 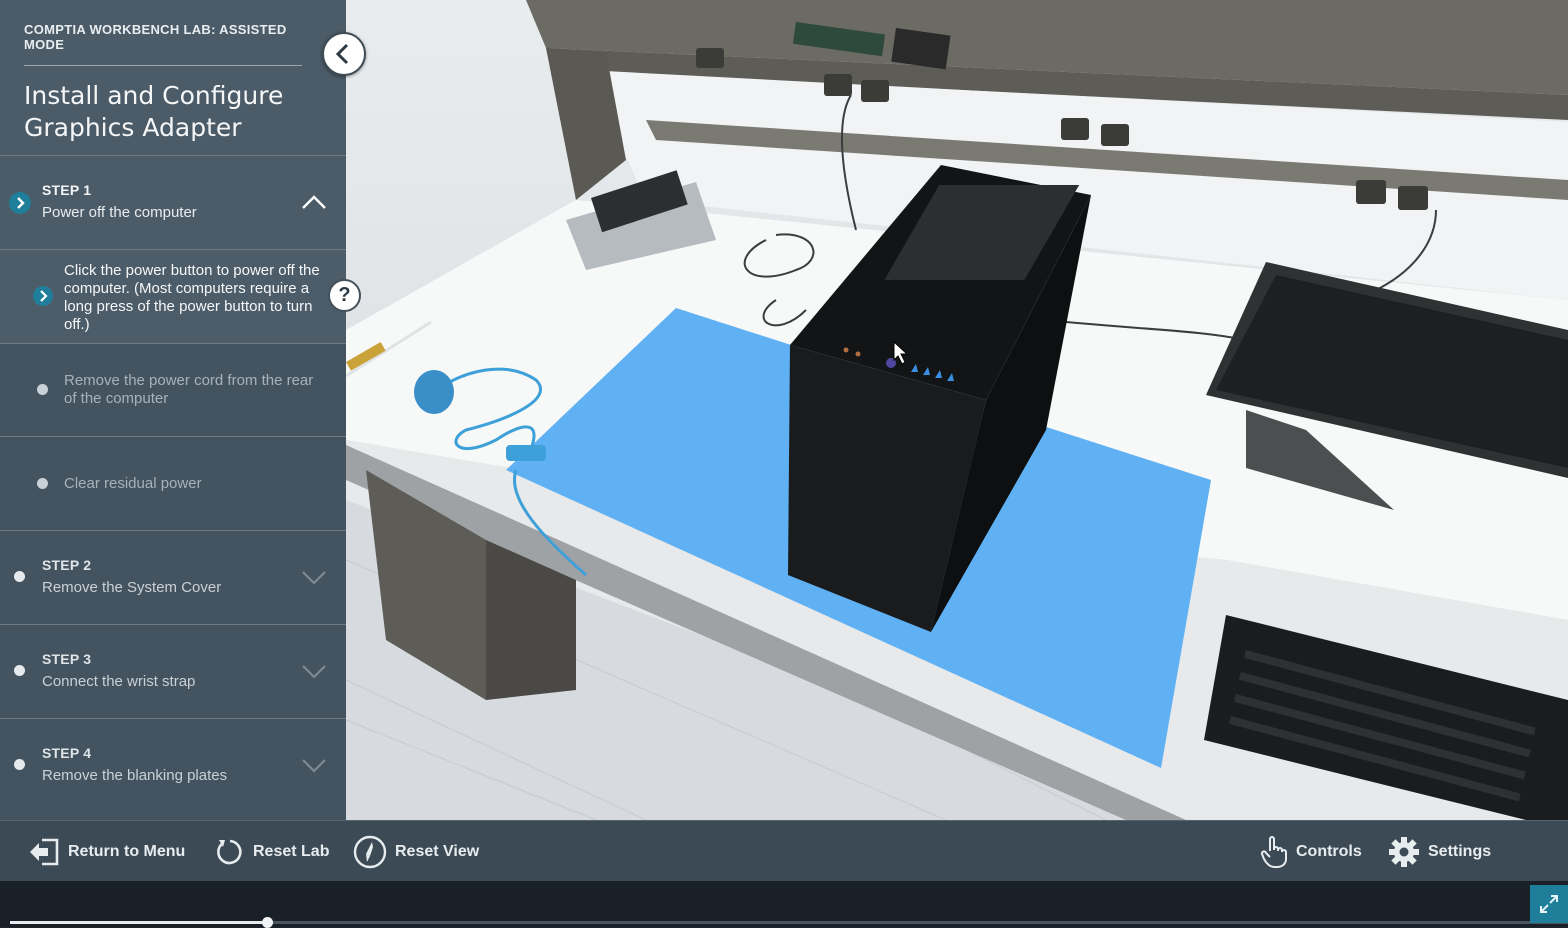 I want to click on lab-mode-label: COMPTIA WORKBENCH LAB: ASSISTED MODE, so click(x=163, y=44).